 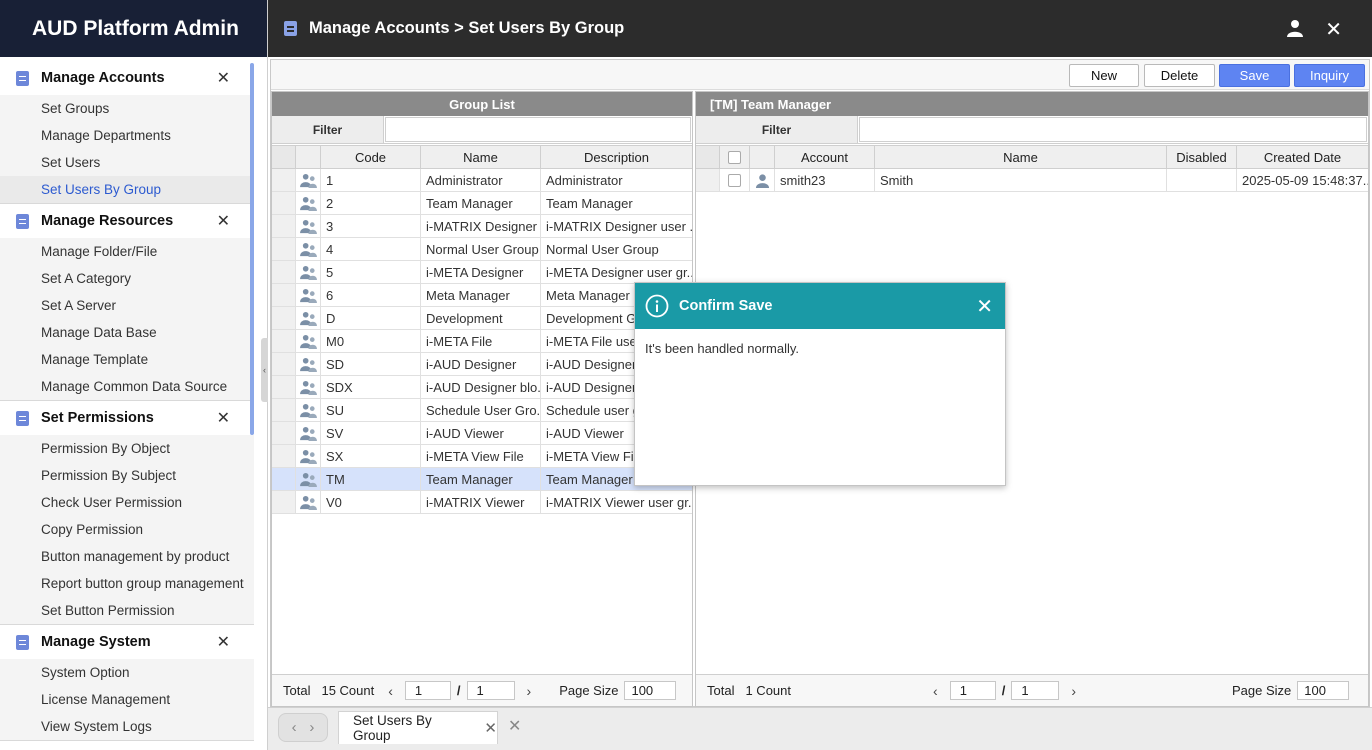 I want to click on user-list-title: [TM] Team Manager, so click(x=1032, y=104).